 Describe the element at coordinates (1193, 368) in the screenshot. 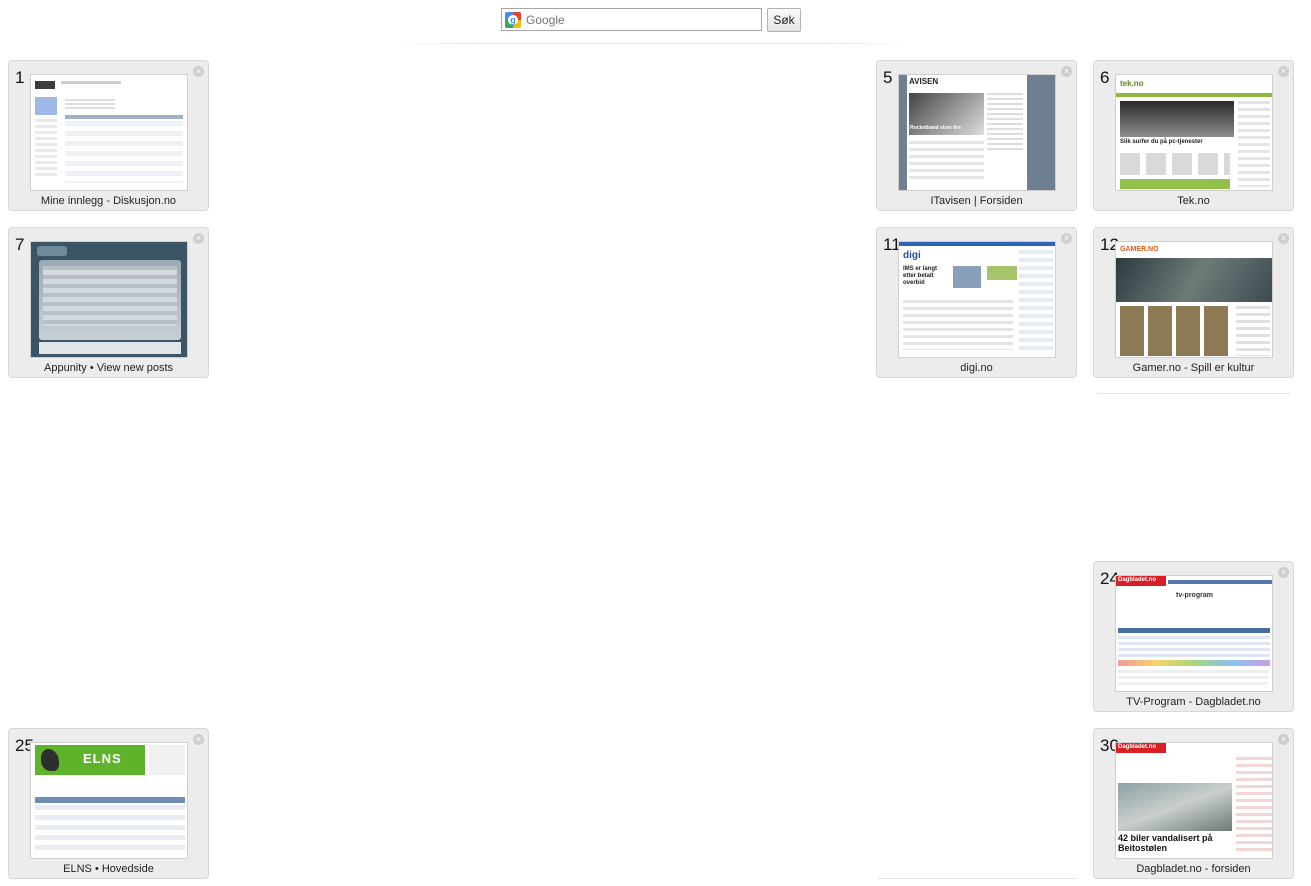

I see `tile-title: Gamer.no - Spill er kultur` at that location.